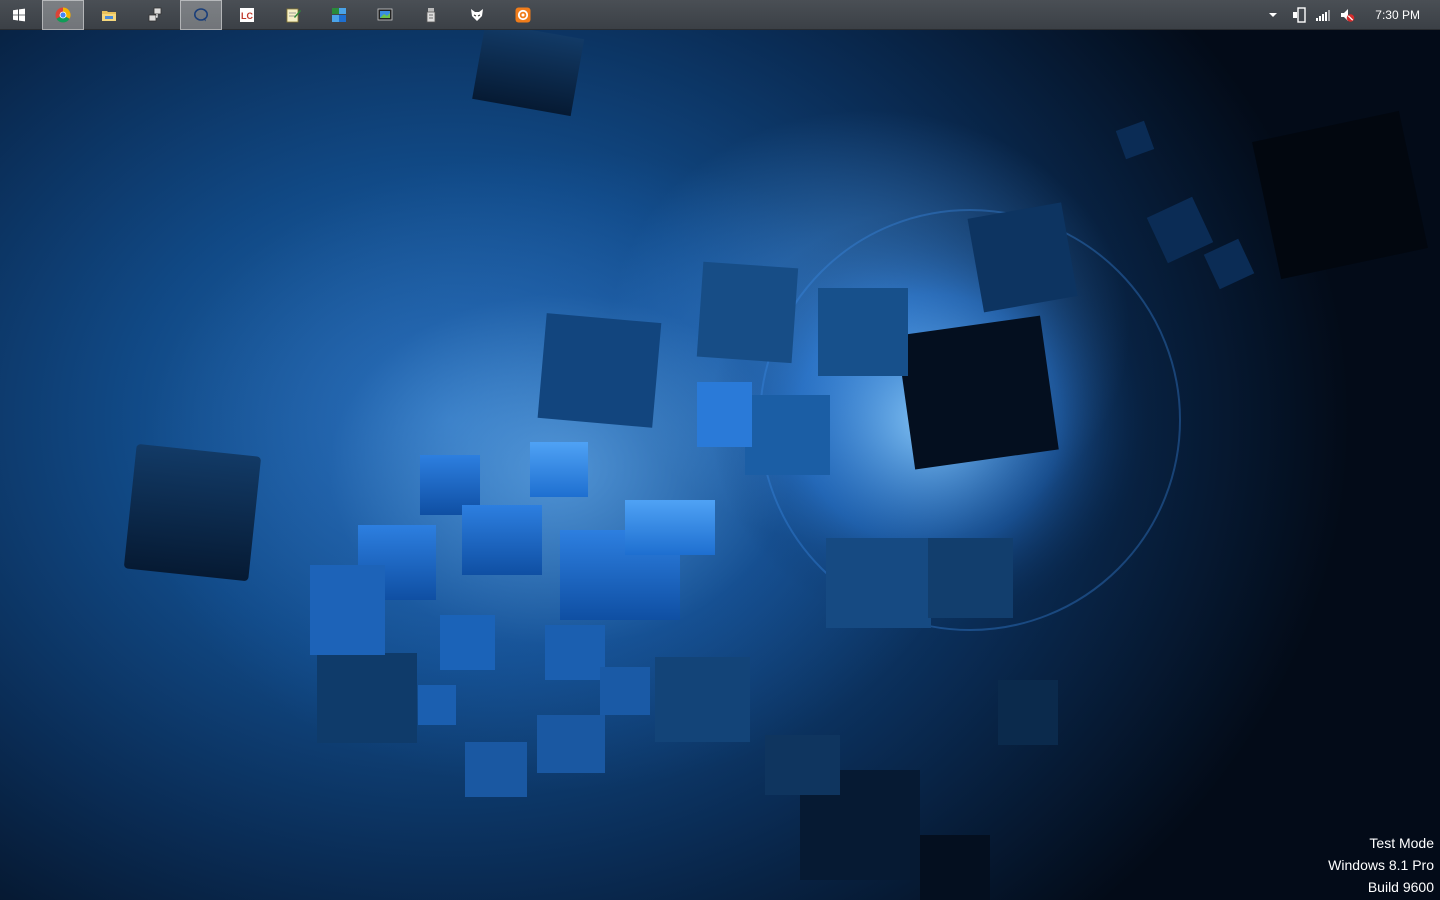 The height and width of the screenshot is (900, 1440). I want to click on taskbar-notepad-button, so click(293, 15).